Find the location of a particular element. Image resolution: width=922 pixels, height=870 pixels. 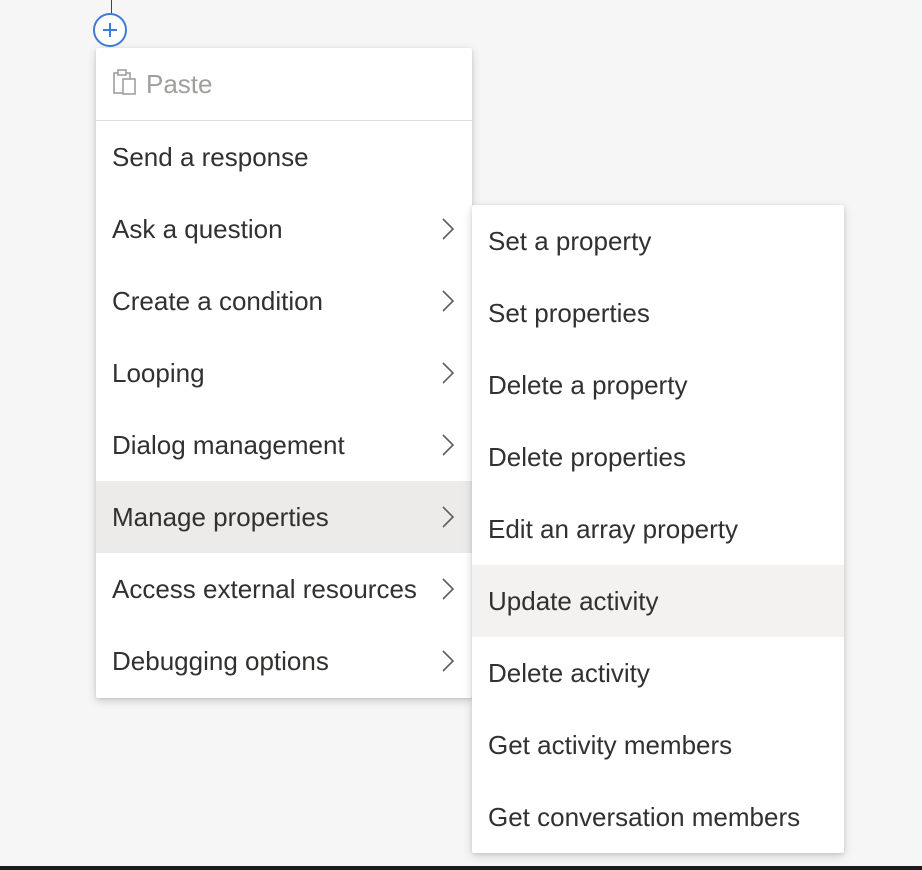

submenu-item-label: Get activity members is located at coordinates (610, 744).